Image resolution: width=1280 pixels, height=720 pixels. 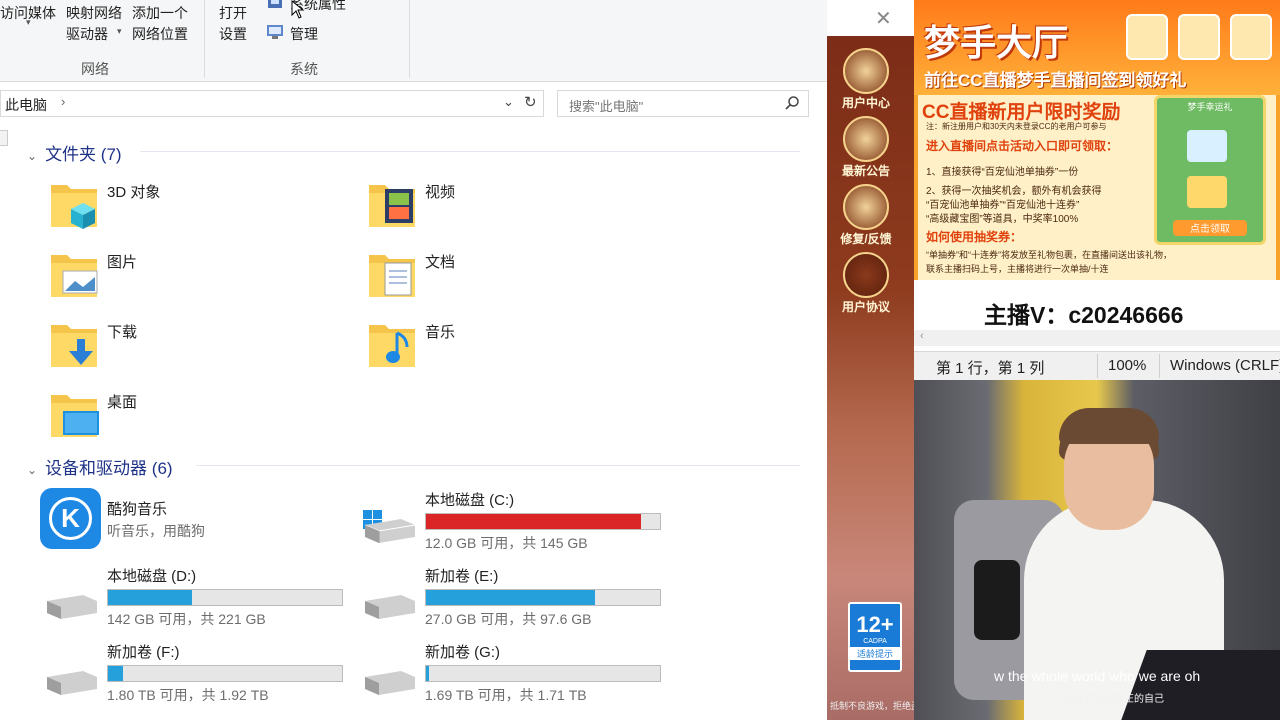 What do you see at coordinates (276, 32) in the screenshot?
I see `manage-icon` at bounding box center [276, 32].